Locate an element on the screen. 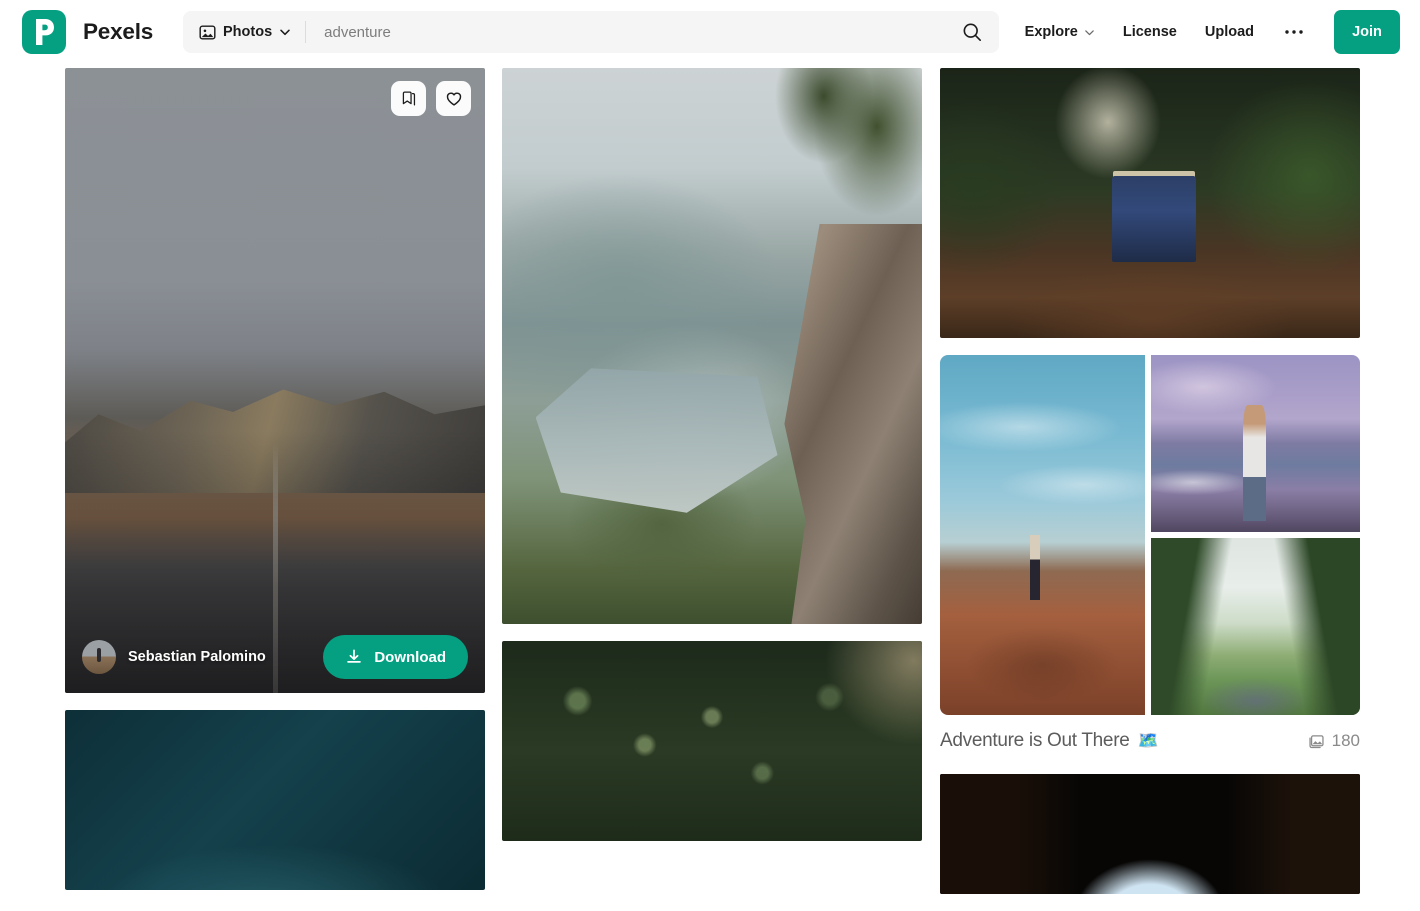 This screenshot has width=1420, height=911. photo-image-forest-aerial is located at coordinates (712, 741).